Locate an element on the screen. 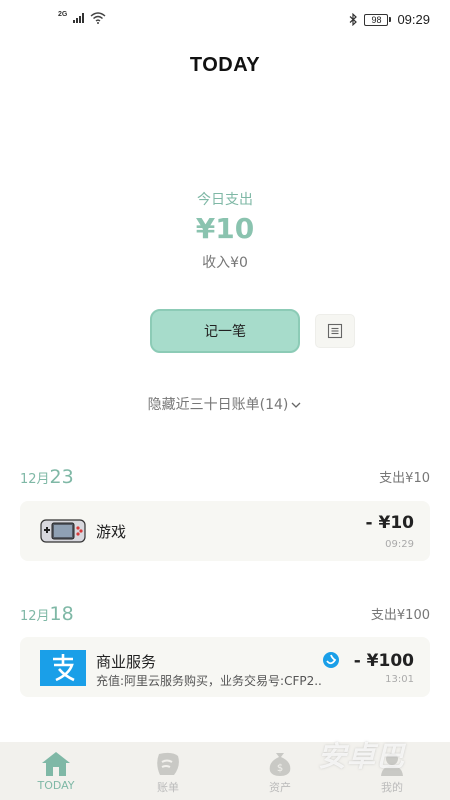 This screenshot has height=800, width=450. nav-item-today: TODAY is located at coordinates (56, 771).